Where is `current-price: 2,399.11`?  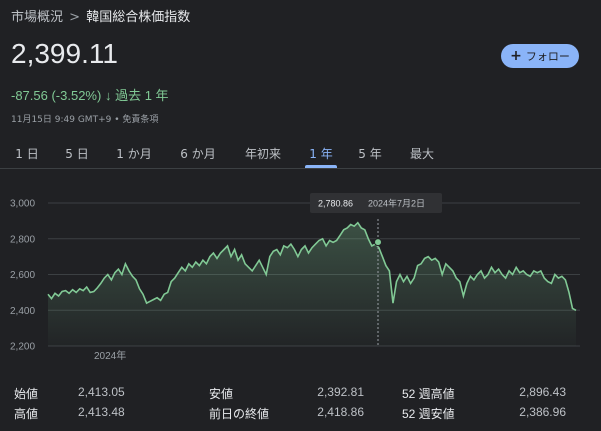
current-price: 2,399.11 is located at coordinates (64, 53).